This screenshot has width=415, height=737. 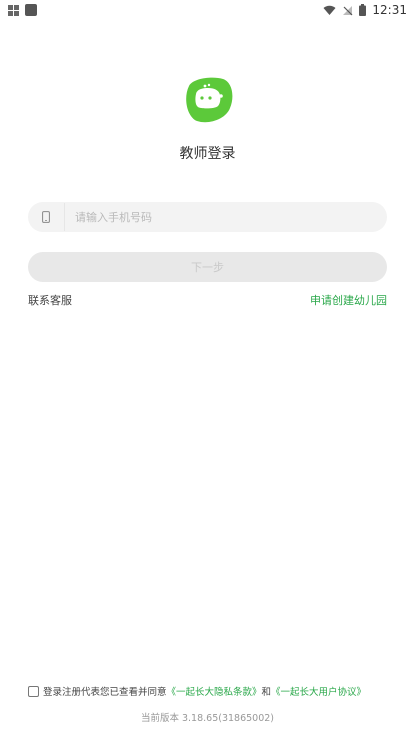 I want to click on phone-input, so click(x=226, y=217).